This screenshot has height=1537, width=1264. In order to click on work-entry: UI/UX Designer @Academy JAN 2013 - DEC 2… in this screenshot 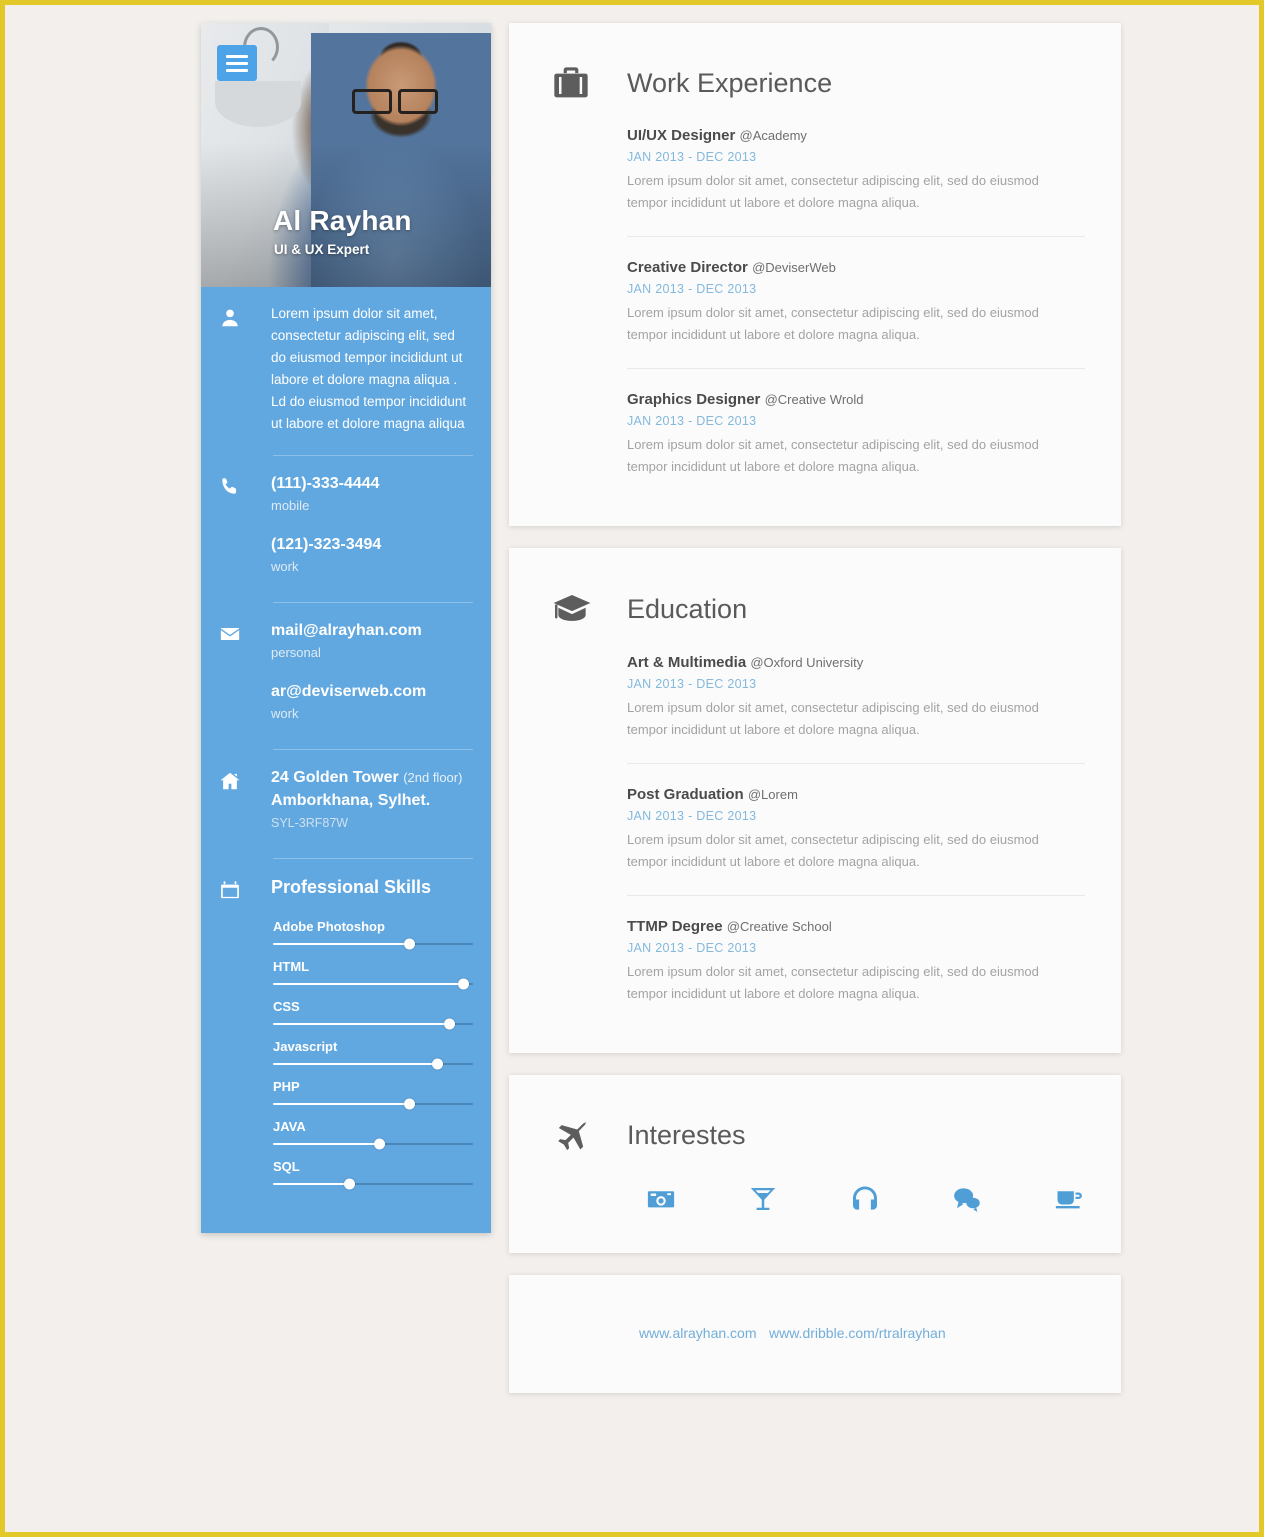, I will do `click(856, 179)`.